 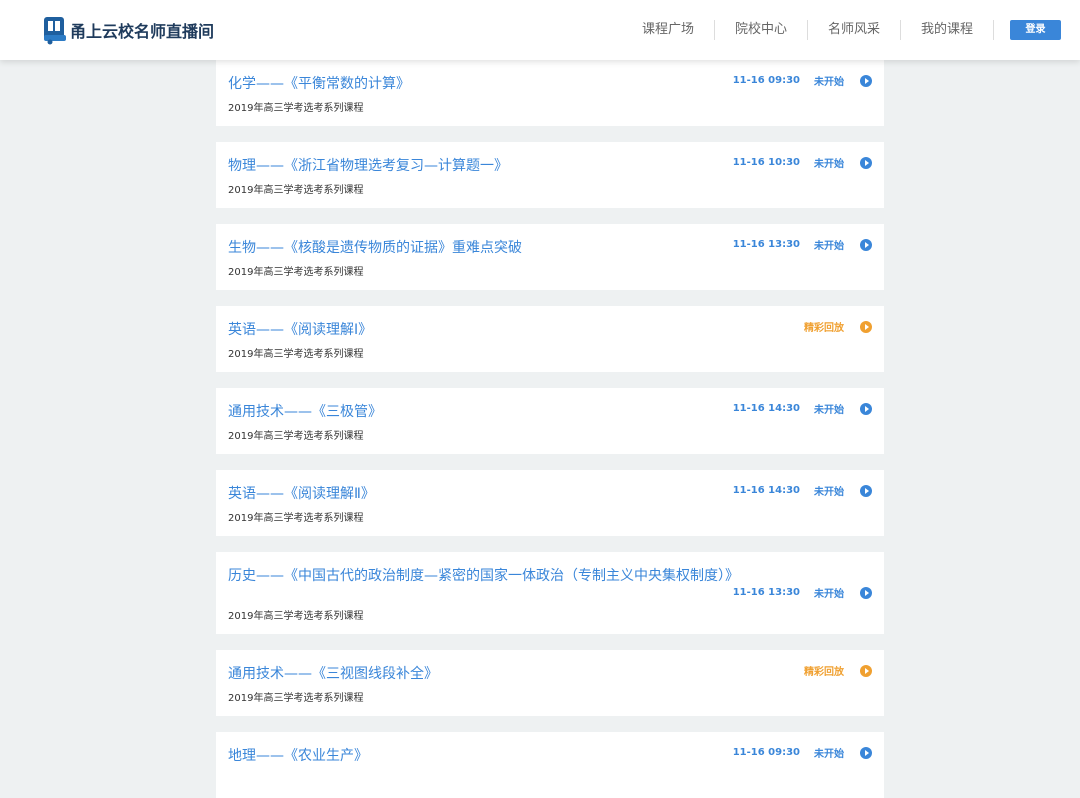 I want to click on course-time: 11-16 10:30, so click(x=766, y=162).